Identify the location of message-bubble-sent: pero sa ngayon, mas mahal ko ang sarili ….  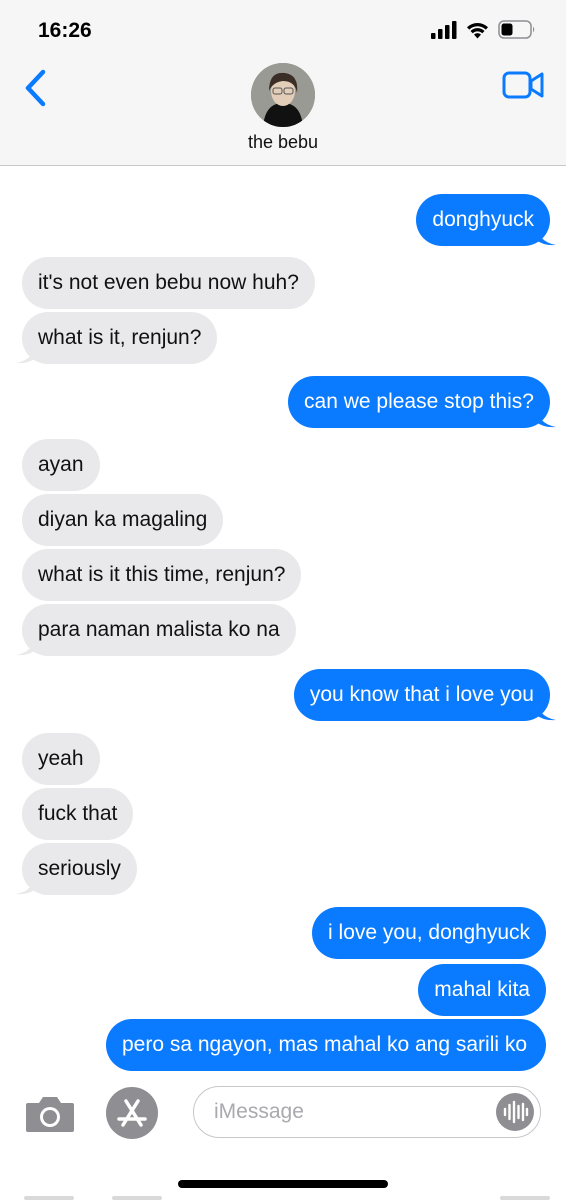
(326, 1045).